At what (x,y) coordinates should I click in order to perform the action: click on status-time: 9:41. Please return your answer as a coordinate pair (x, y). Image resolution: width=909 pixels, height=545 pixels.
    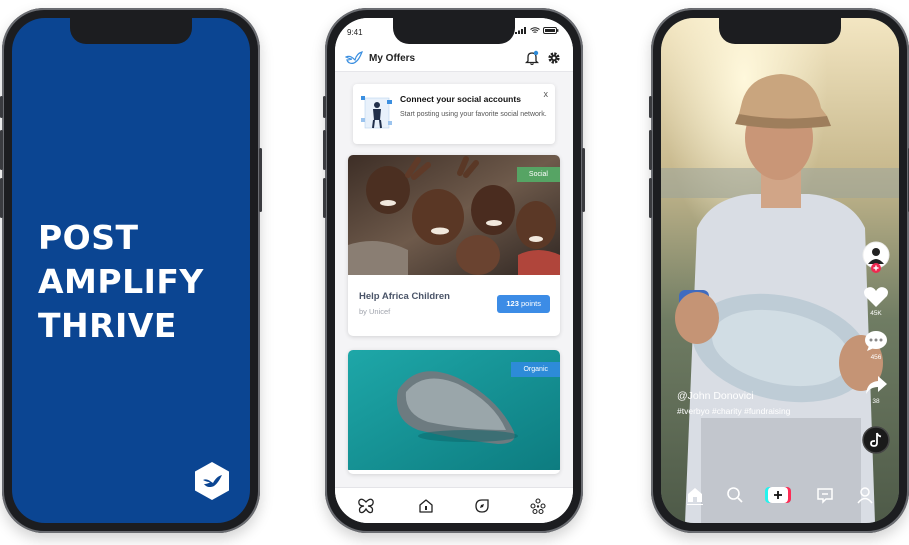
    Looking at the image, I should click on (355, 32).